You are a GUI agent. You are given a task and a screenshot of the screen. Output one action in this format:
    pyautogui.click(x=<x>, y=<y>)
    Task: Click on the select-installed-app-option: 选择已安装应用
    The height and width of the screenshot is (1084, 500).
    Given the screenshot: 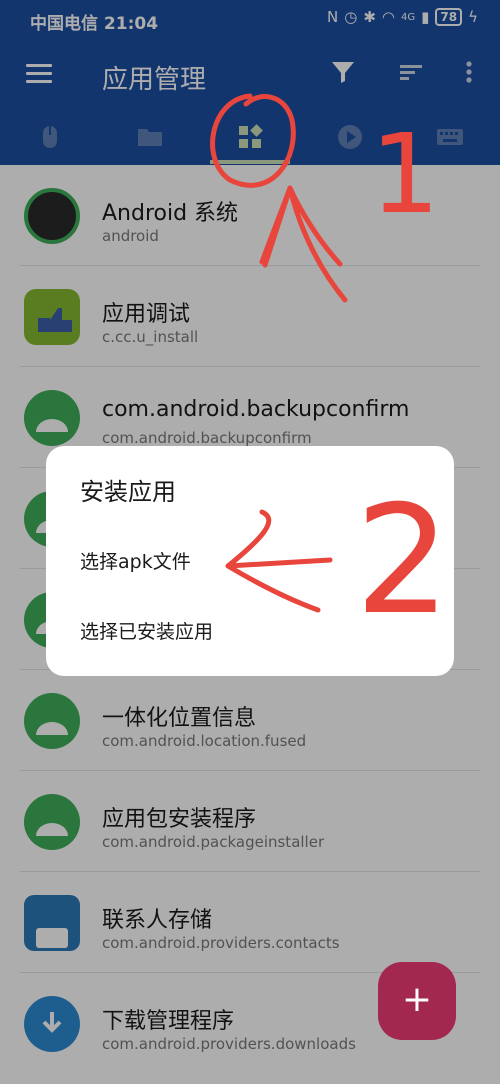 What is the action you would take?
    pyautogui.click(x=250, y=632)
    